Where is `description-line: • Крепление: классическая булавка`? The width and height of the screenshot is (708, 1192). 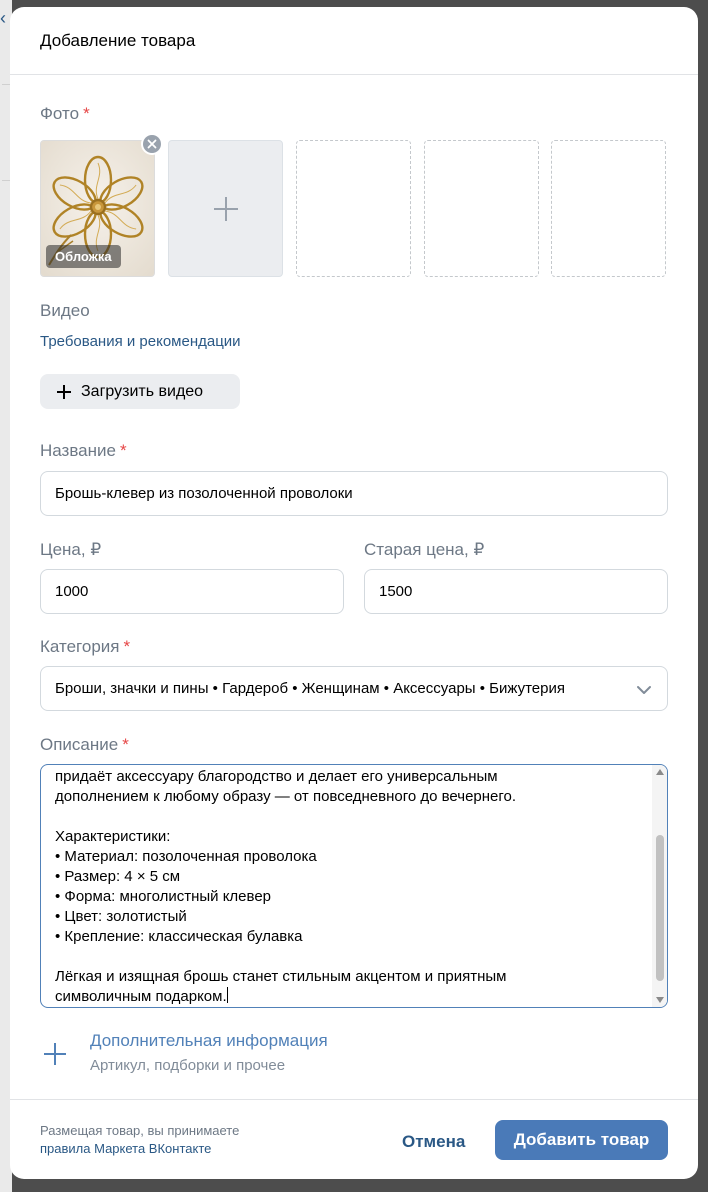
description-line: • Крепление: классическая булавка is located at coordinates (179, 936).